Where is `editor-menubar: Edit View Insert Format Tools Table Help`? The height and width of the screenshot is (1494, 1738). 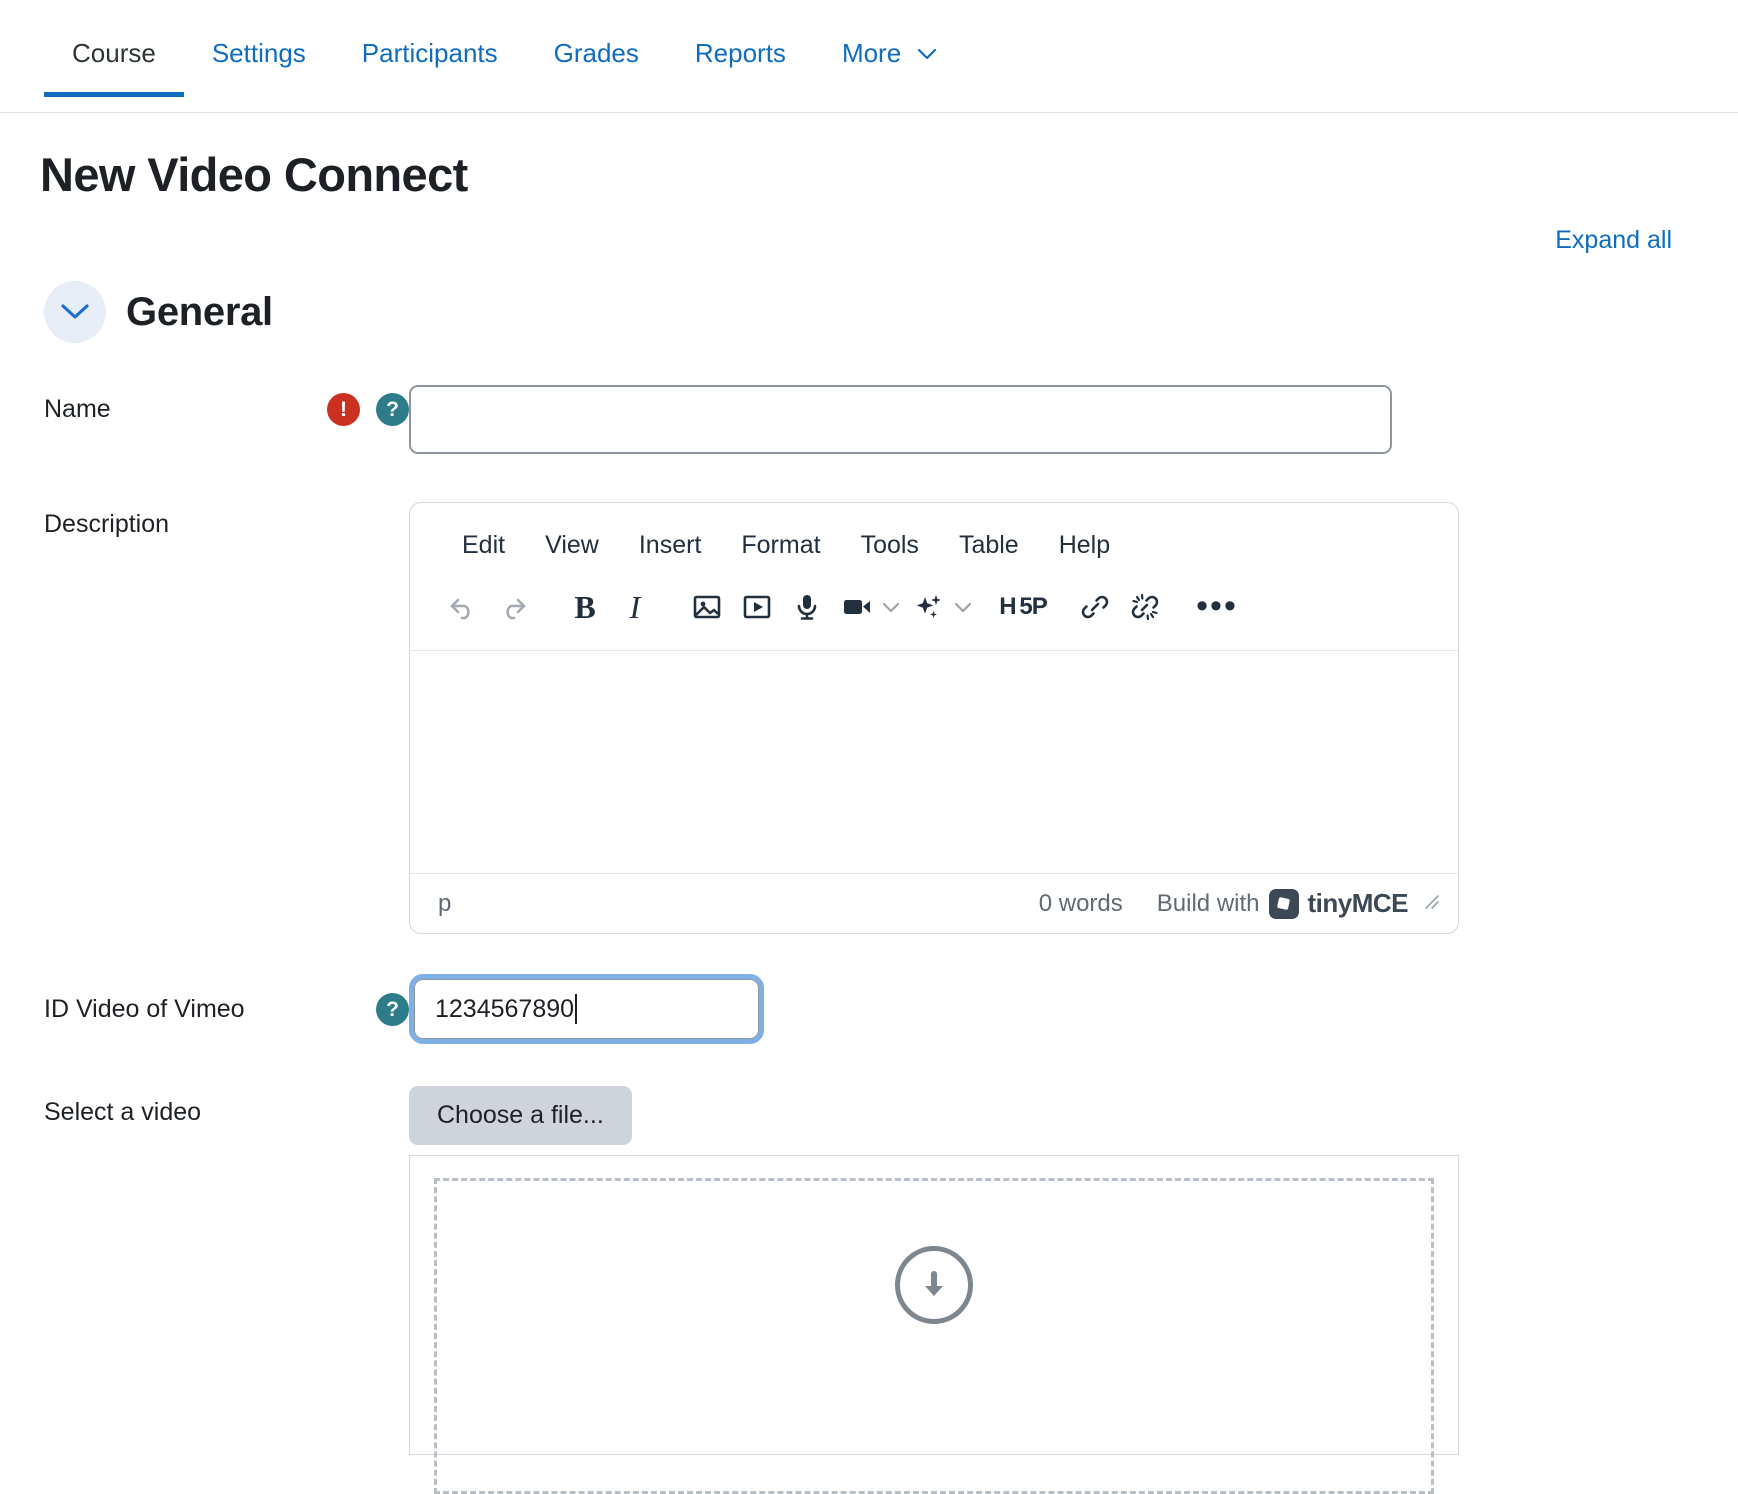 editor-menubar: Edit View Insert Format Tools Table Help is located at coordinates (934, 539).